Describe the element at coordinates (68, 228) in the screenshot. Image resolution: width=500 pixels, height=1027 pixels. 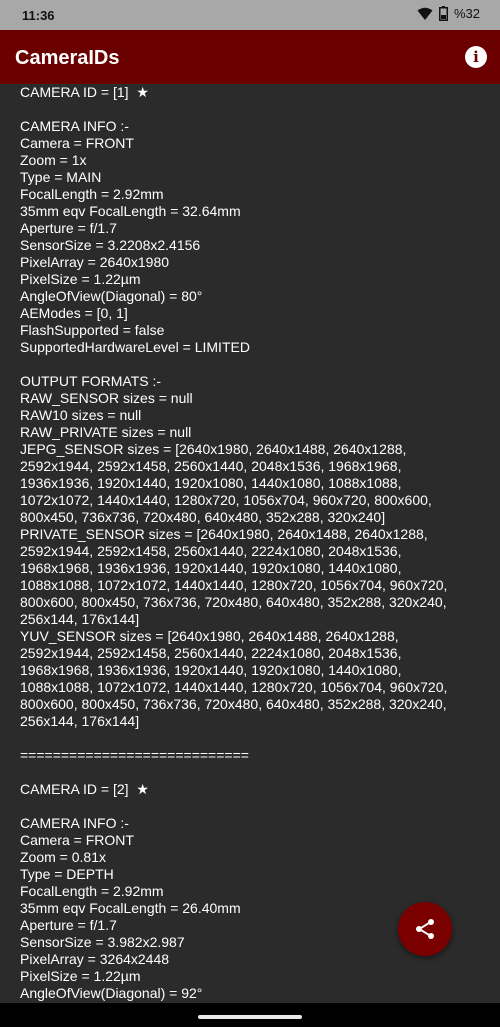
I see `info-line: Aperture = f/1.7` at that location.